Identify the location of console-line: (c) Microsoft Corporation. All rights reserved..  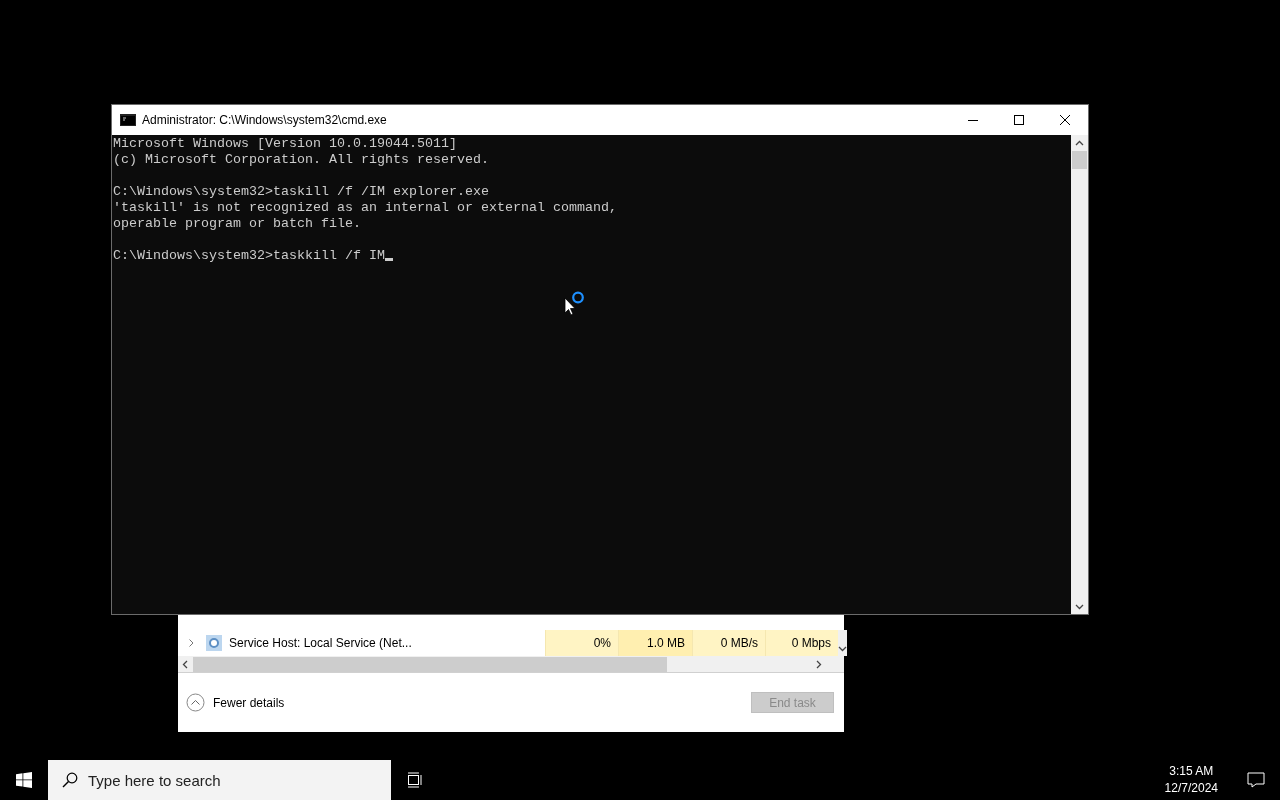
(301, 159).